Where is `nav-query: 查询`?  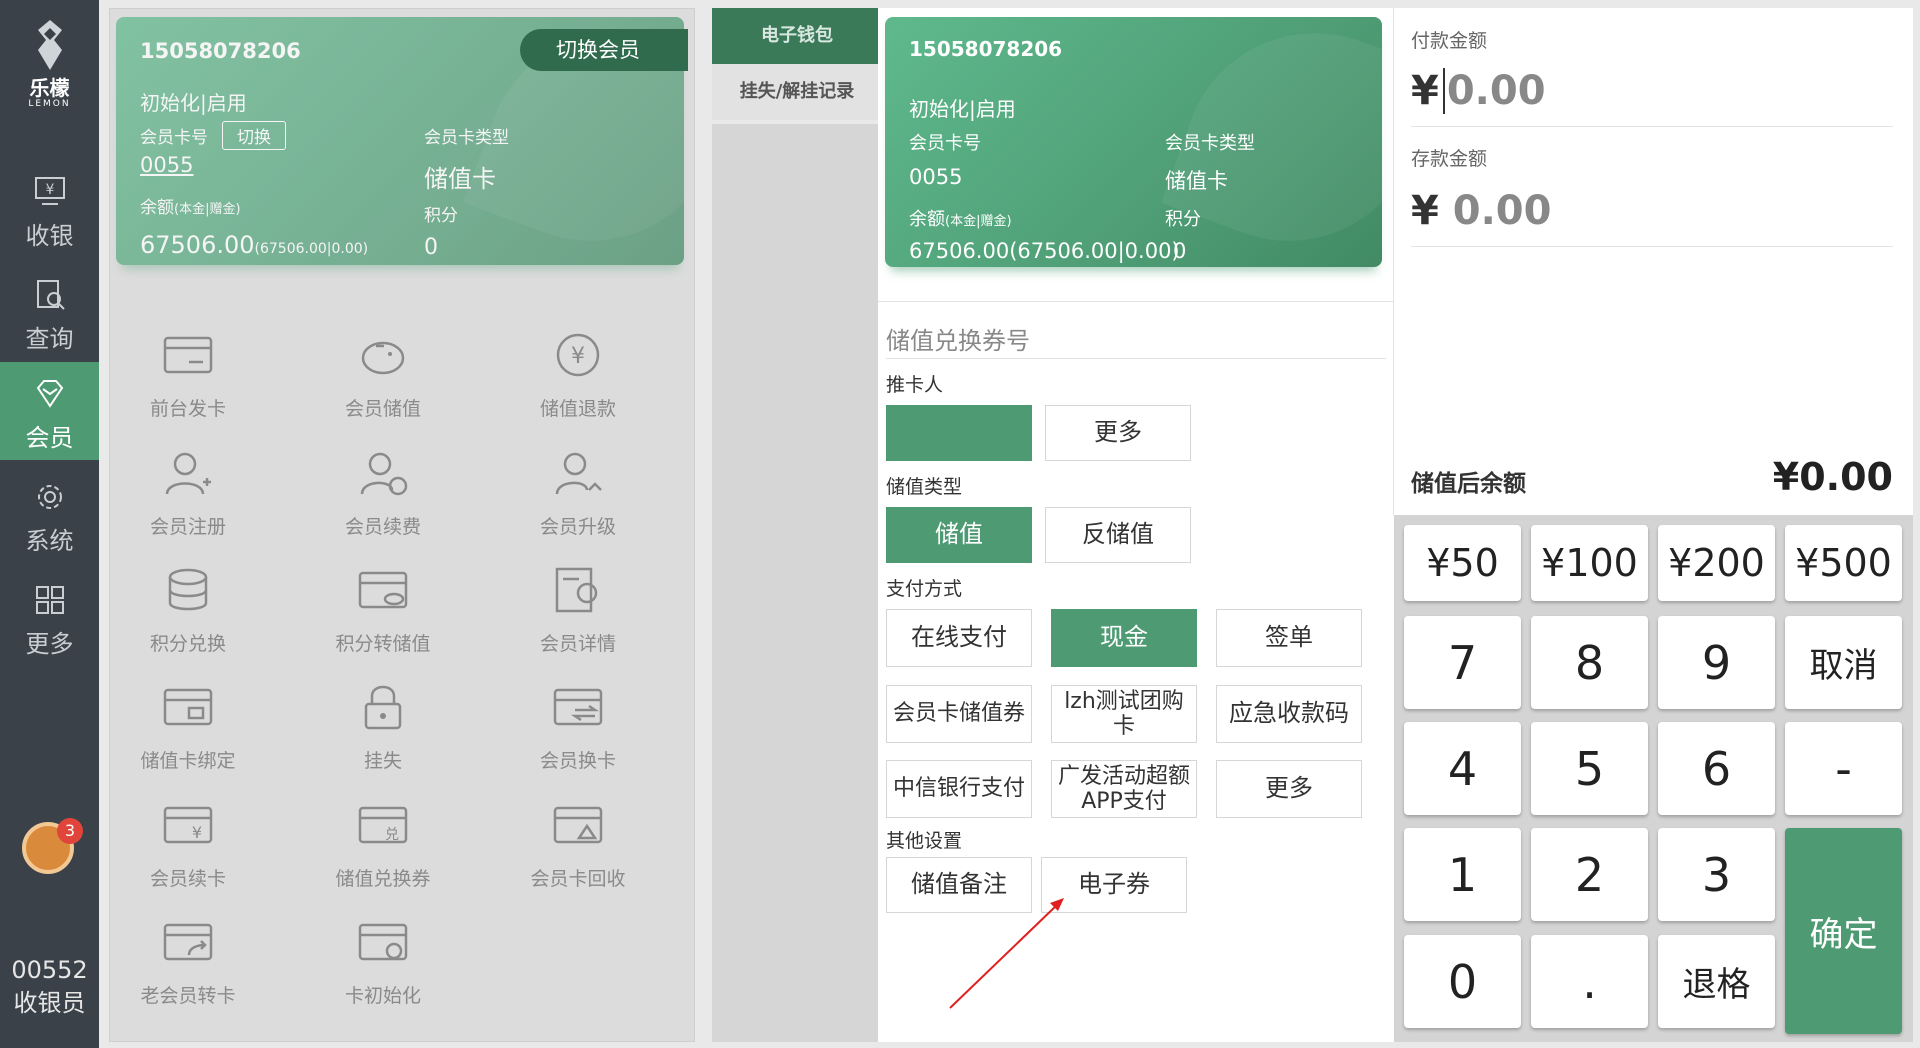
nav-query: 查询 is located at coordinates (49, 312).